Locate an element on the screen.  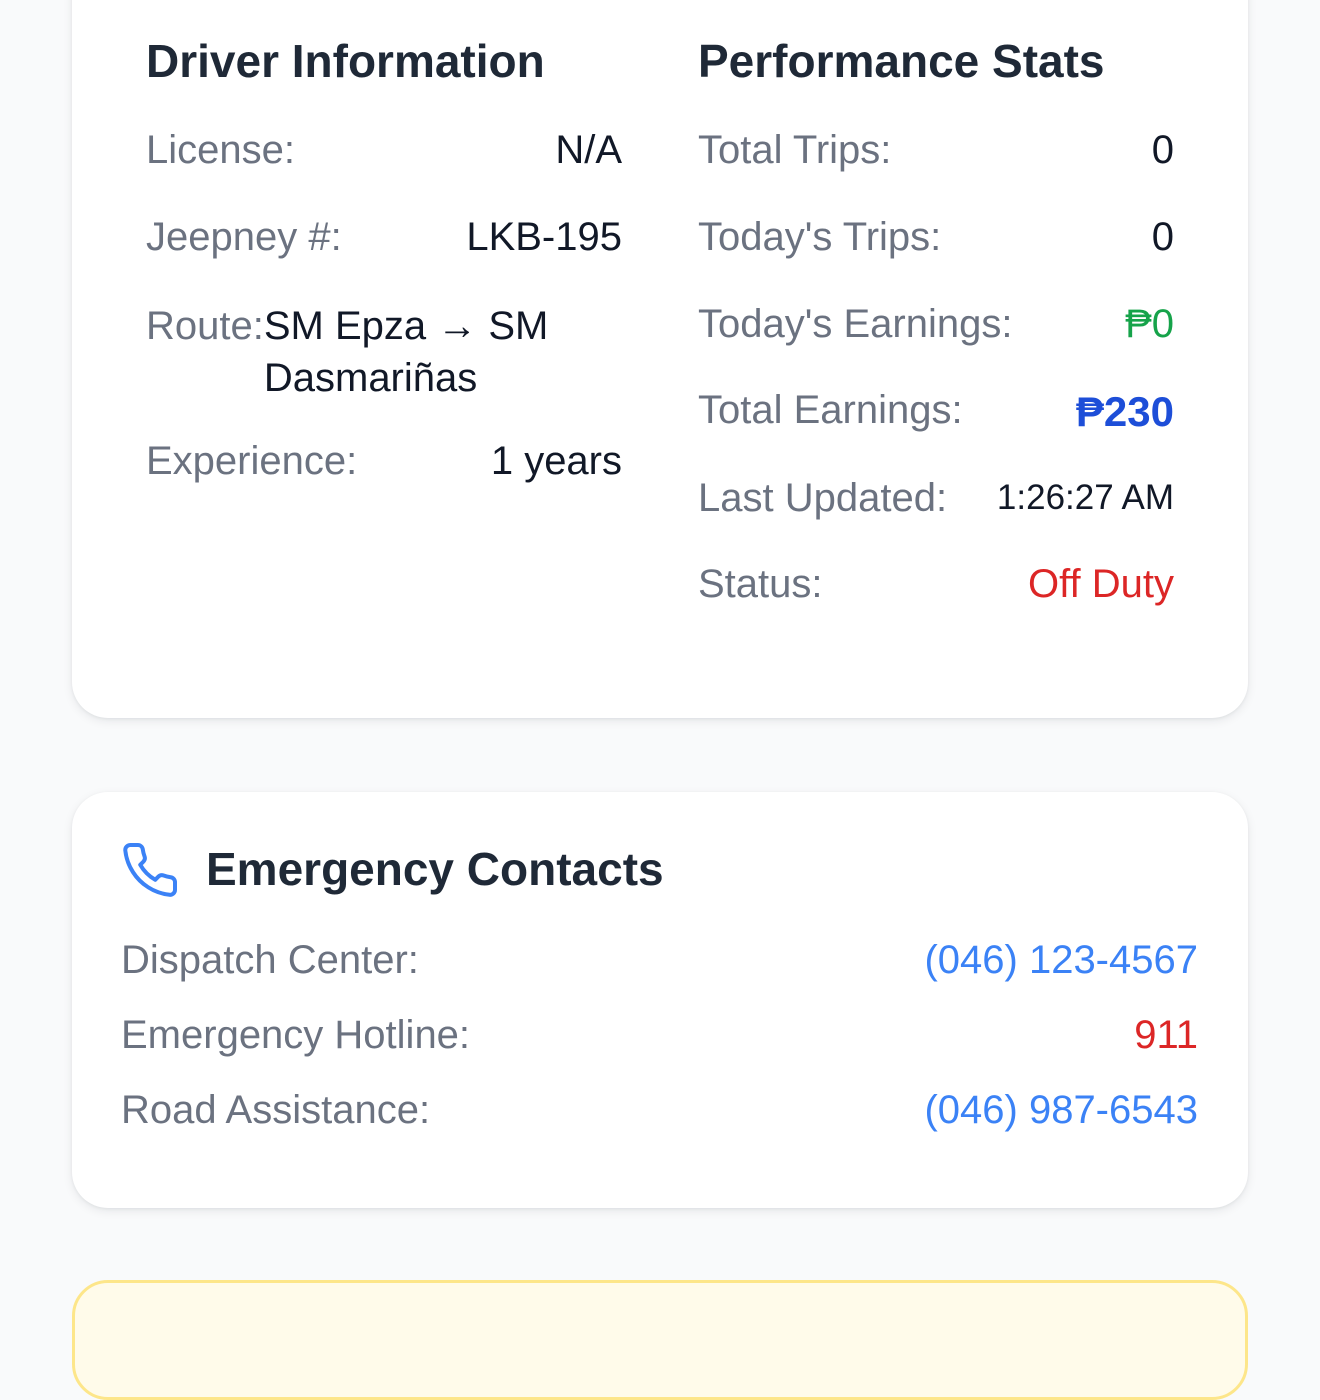
experience-value: 1 years is located at coordinates (556, 461).